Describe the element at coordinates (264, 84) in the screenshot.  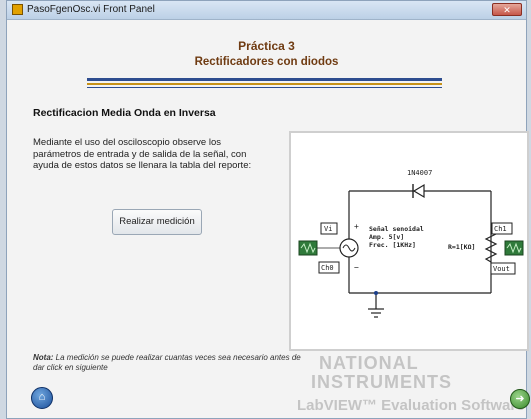
I see `header-rule-gold` at that location.